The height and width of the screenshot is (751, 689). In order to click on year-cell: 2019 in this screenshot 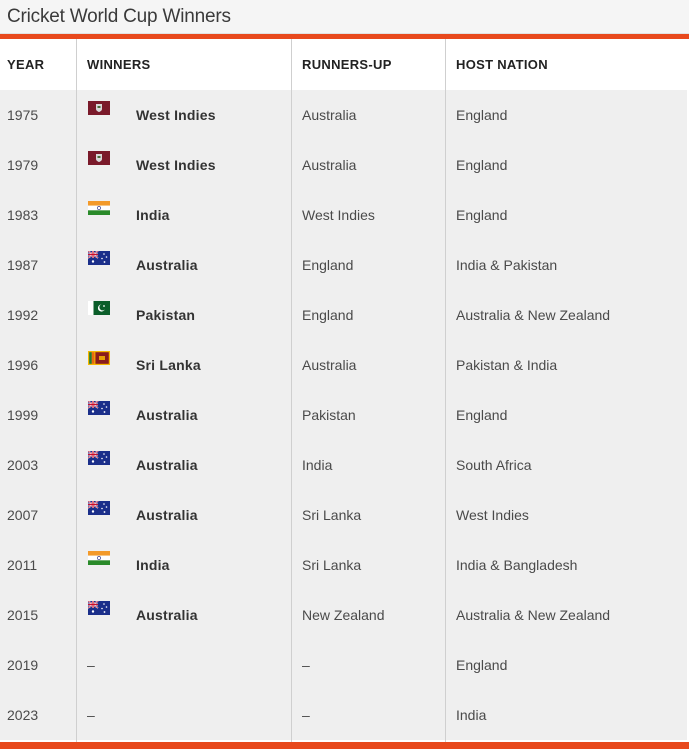, I will do `click(23, 665)`.